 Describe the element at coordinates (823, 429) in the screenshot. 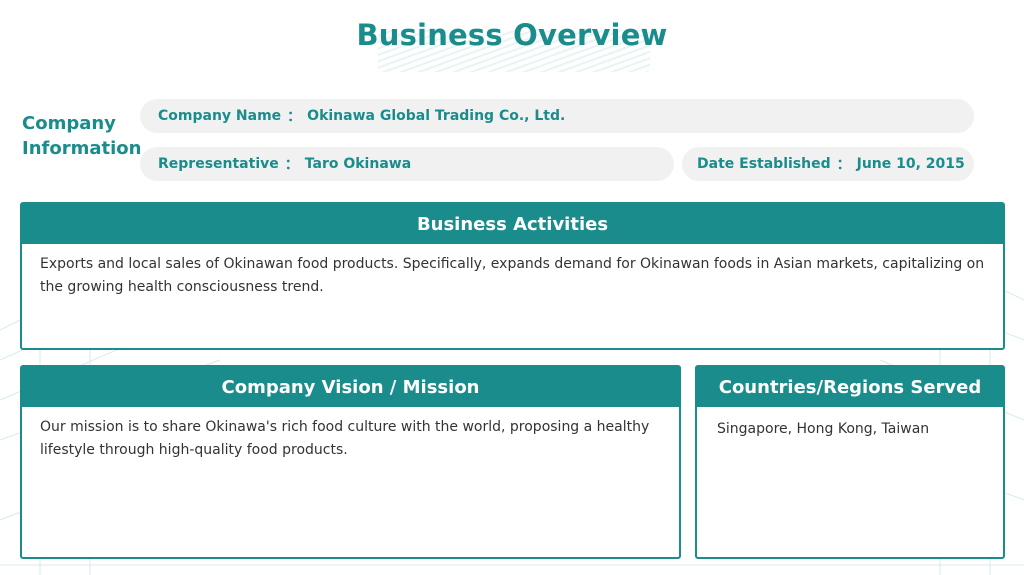

I see `countries-served-body: Singapore, Hong Kong, Taiwan` at that location.